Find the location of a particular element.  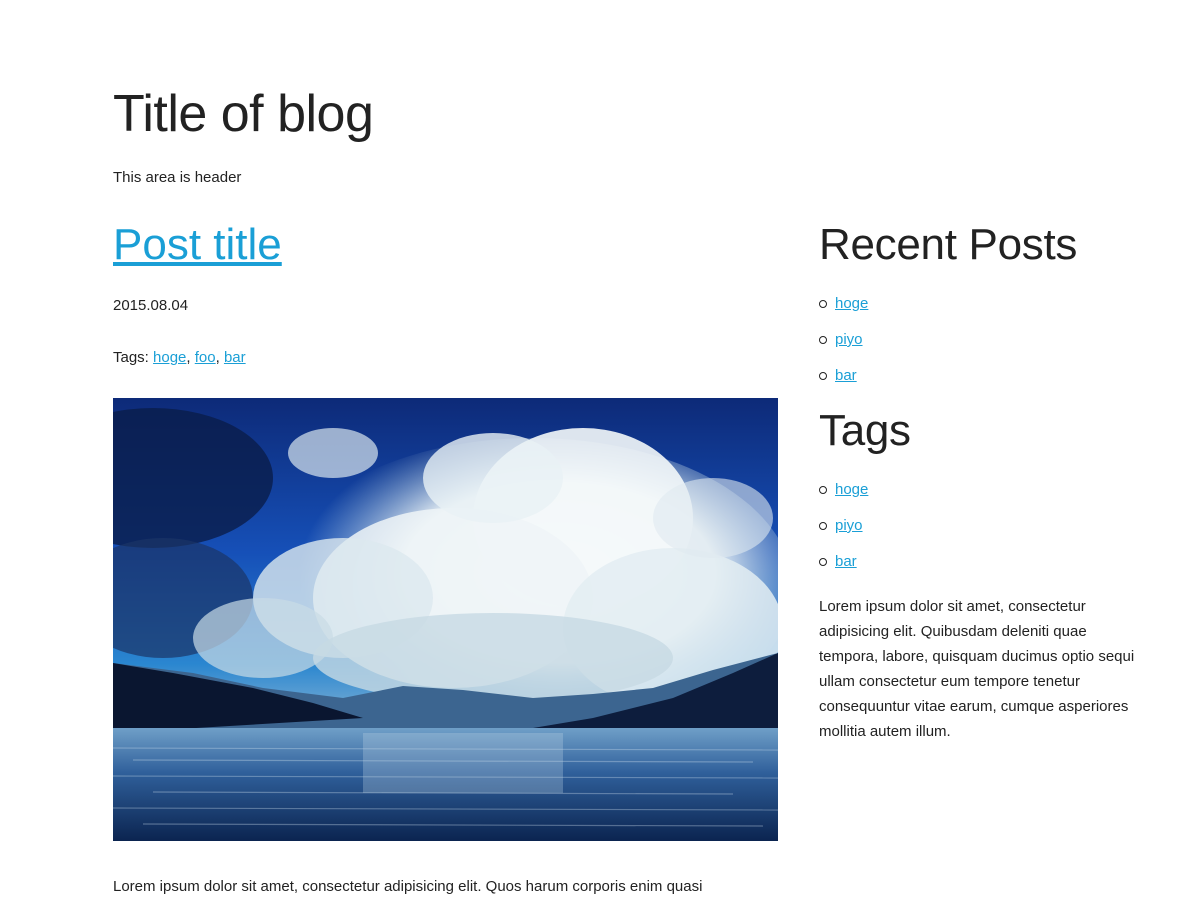

recent-posts-heading: Recent Posts is located at coordinates (948, 244).